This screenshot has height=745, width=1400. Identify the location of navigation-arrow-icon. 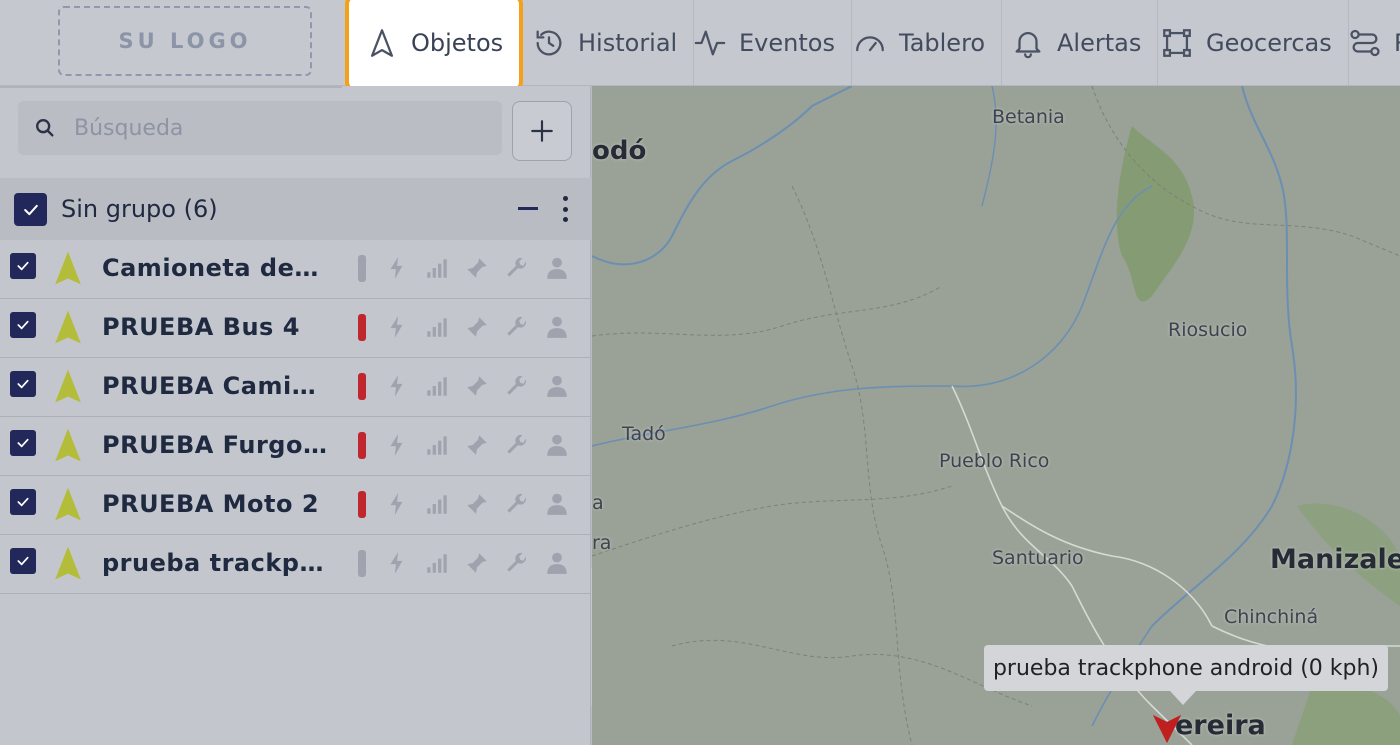
(382, 43).